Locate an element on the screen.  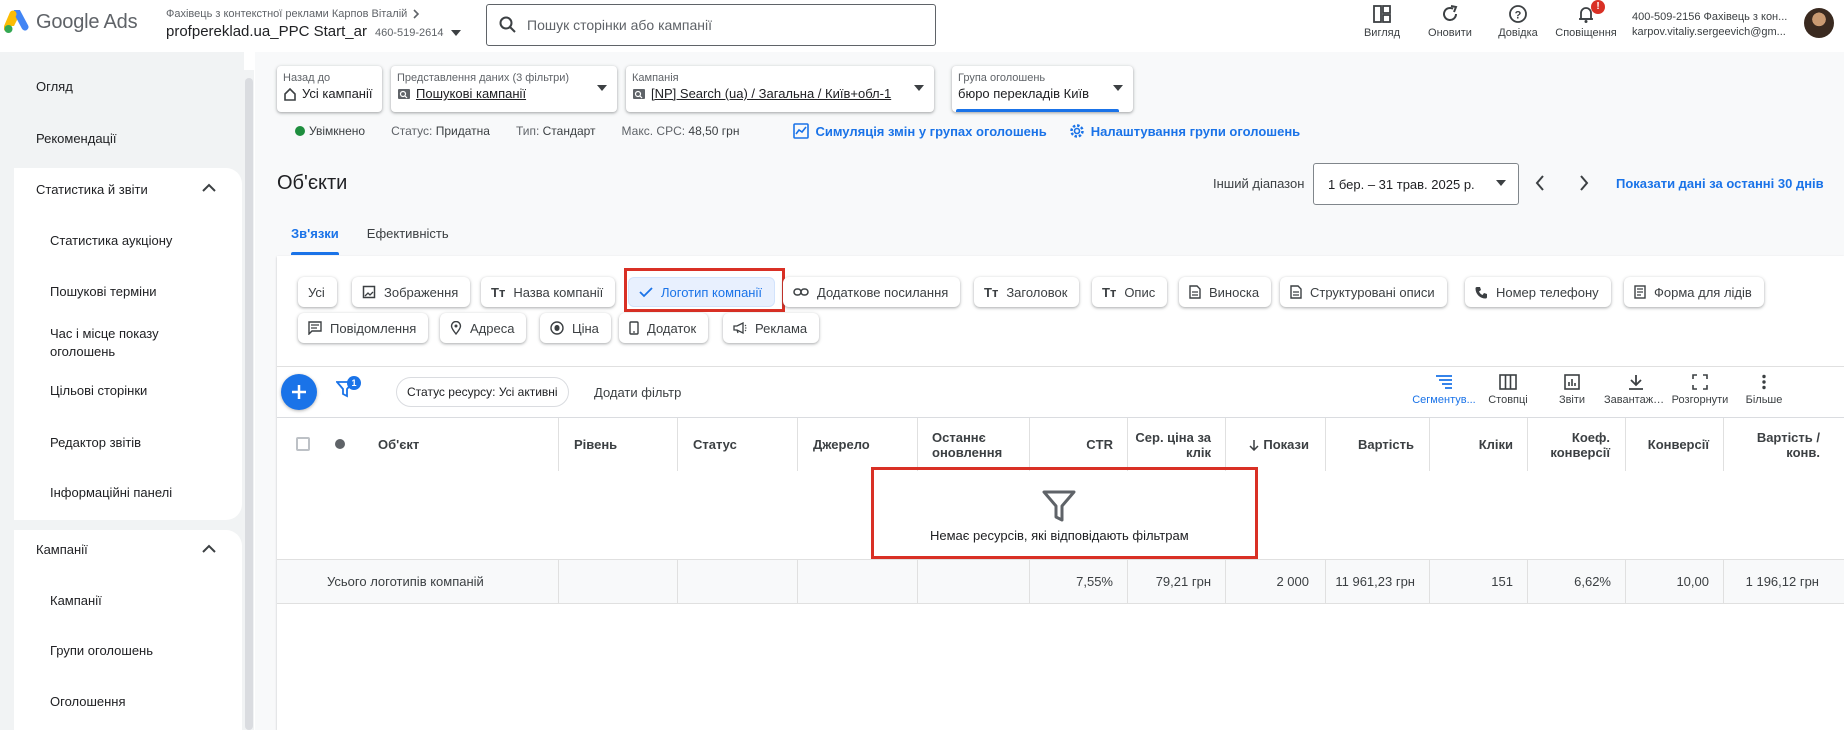
max-cpc-value: 48,50 грн is located at coordinates (714, 131).